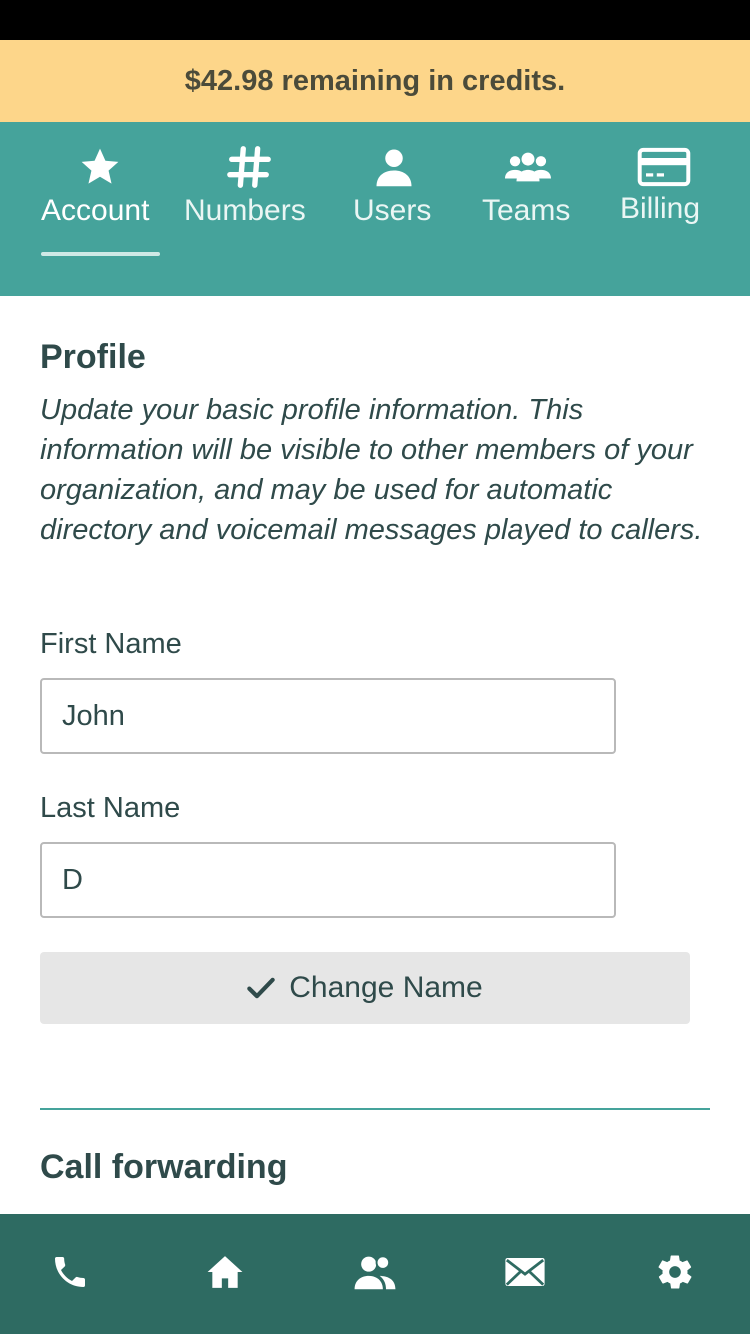  I want to click on credits-text: $42.98 remaining in credits., so click(375, 80).